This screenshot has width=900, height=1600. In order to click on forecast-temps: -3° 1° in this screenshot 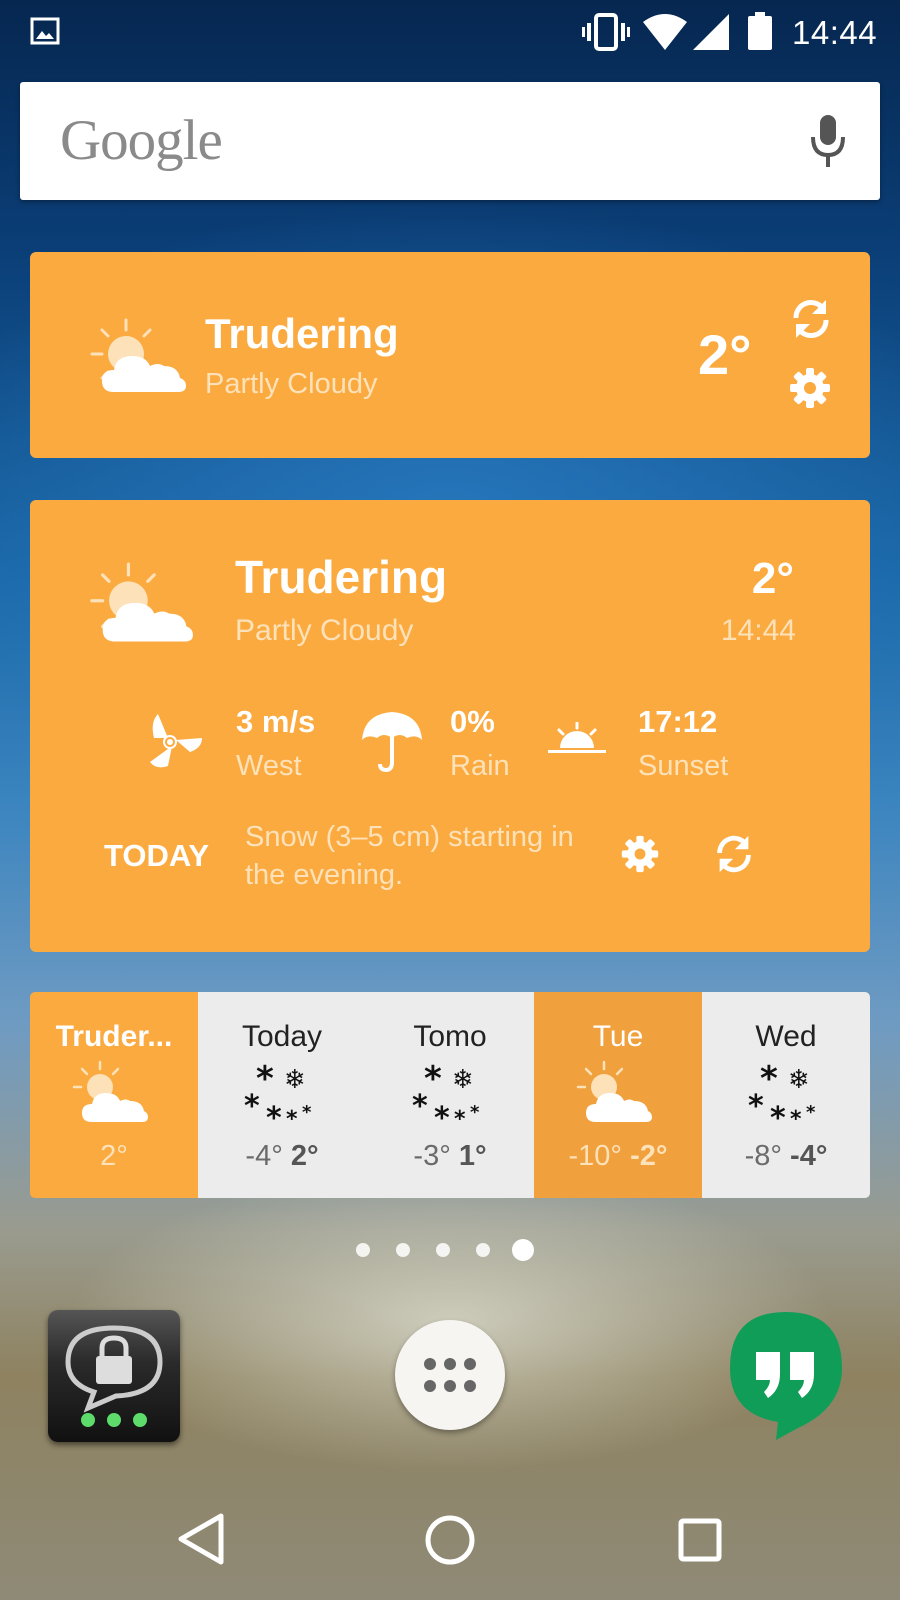, I will do `click(450, 1156)`.